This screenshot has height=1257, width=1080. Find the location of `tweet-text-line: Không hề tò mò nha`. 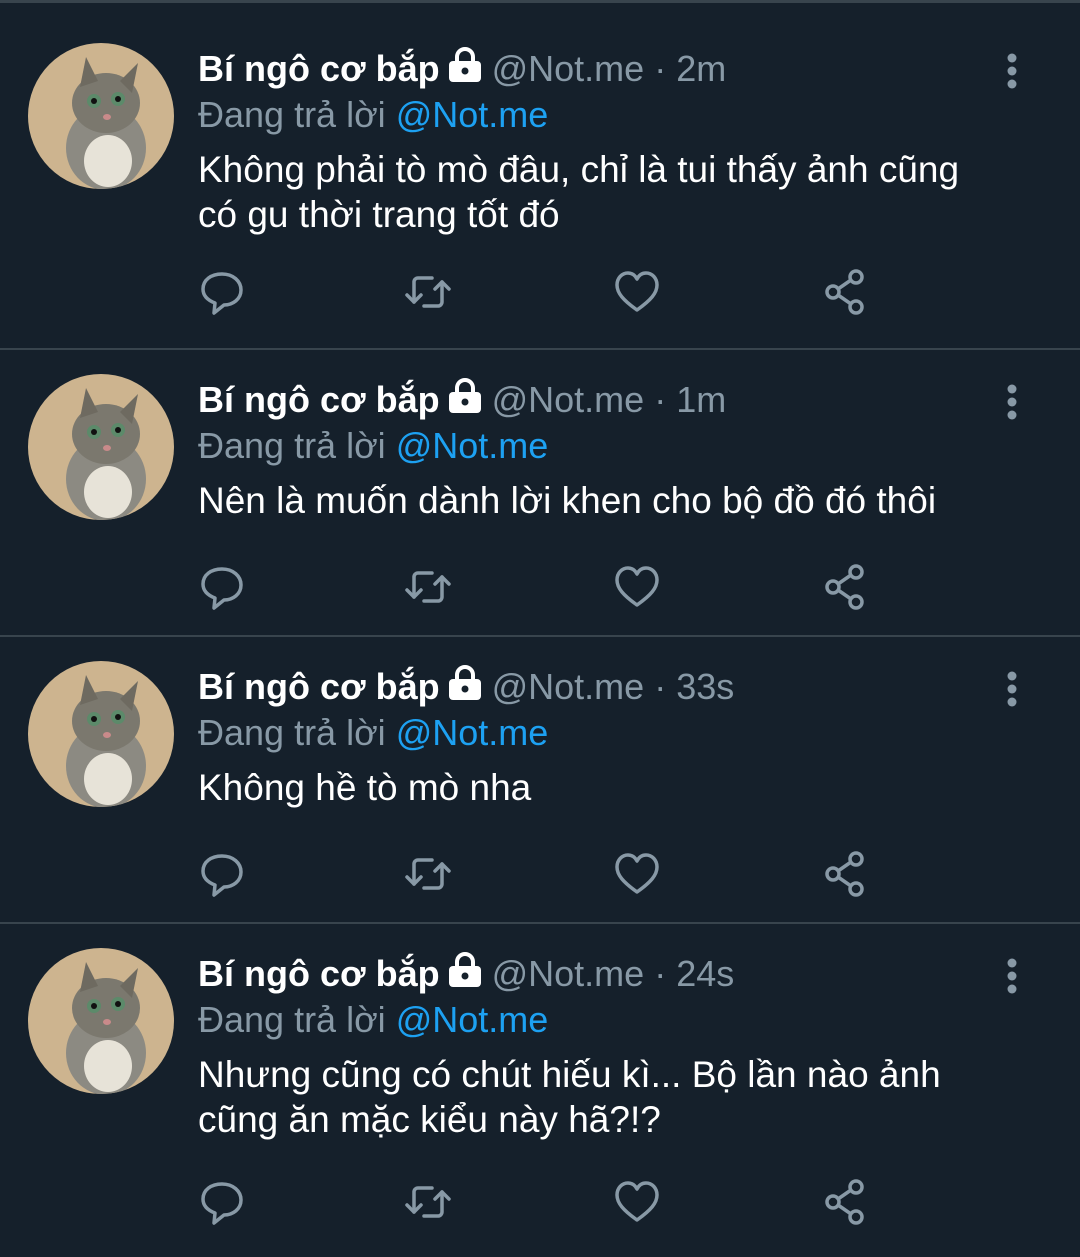

tweet-text-line: Không hề tò mò nha is located at coordinates (365, 787).